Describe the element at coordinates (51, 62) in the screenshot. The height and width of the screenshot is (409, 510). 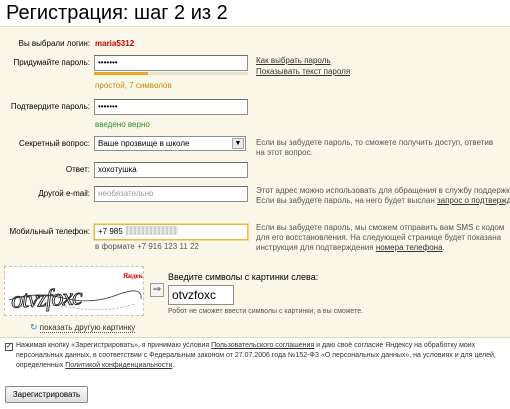
I see `password-label: Придумайте пароль:` at that location.